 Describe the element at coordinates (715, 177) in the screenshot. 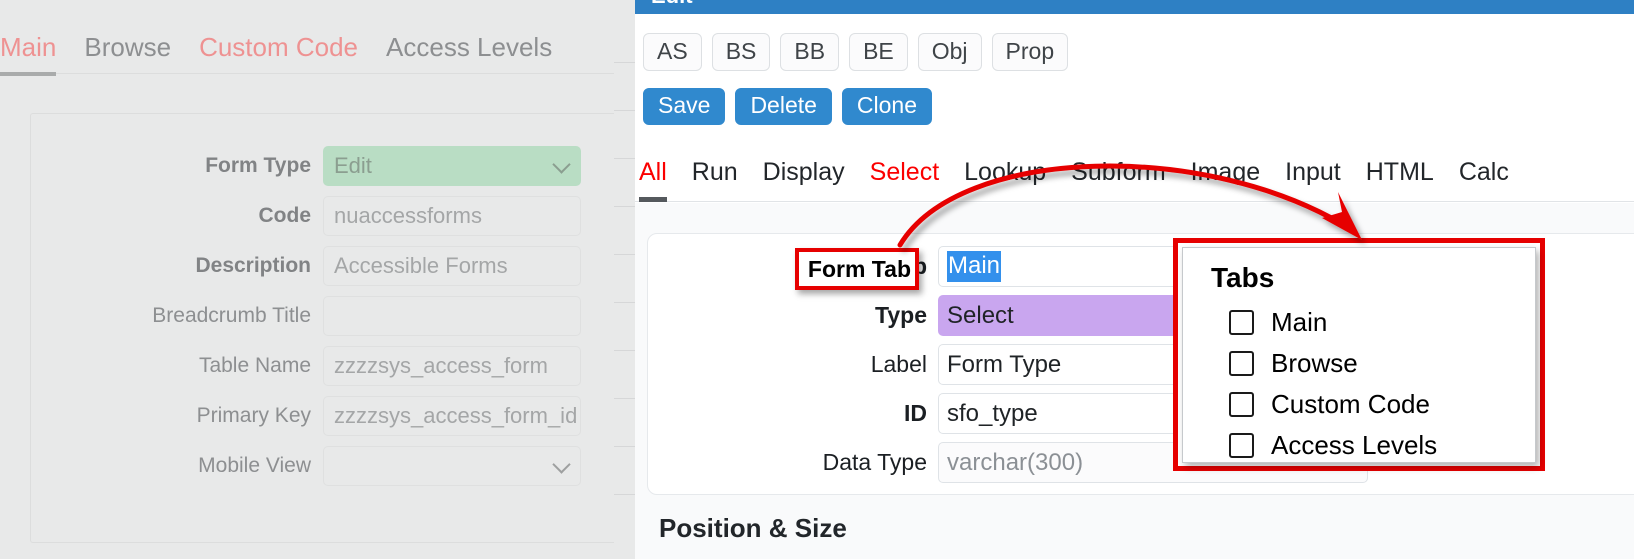

I see `tab-run: Run` at that location.